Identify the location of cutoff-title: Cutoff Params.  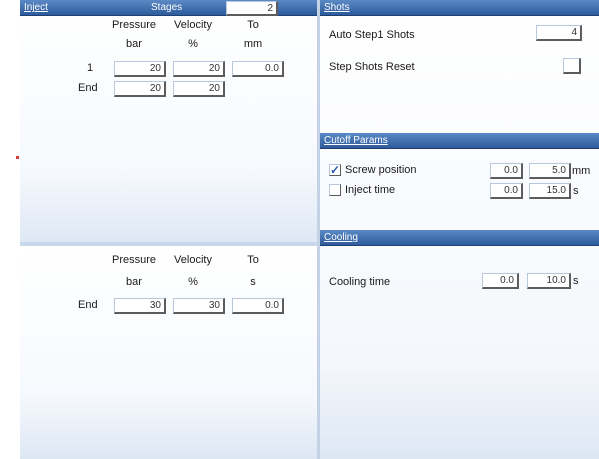
(356, 140).